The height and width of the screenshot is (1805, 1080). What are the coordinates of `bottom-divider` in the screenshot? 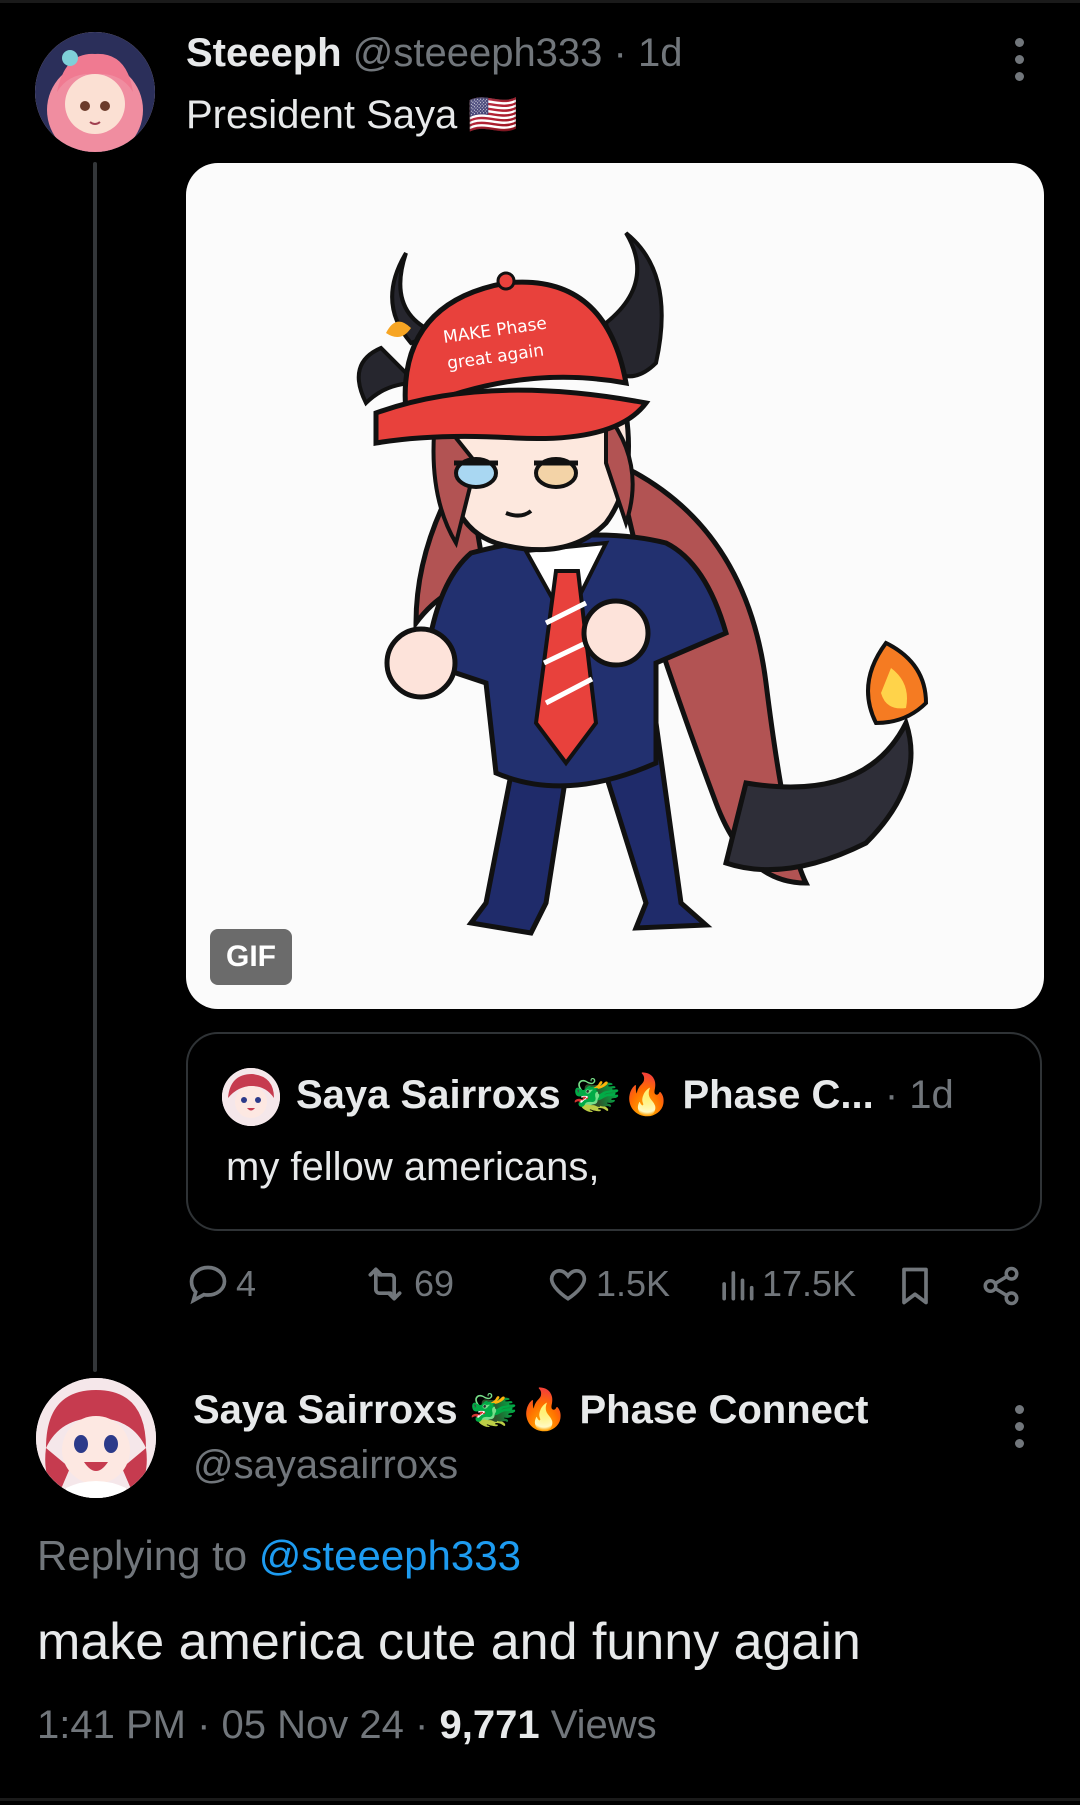 It's located at (540, 1799).